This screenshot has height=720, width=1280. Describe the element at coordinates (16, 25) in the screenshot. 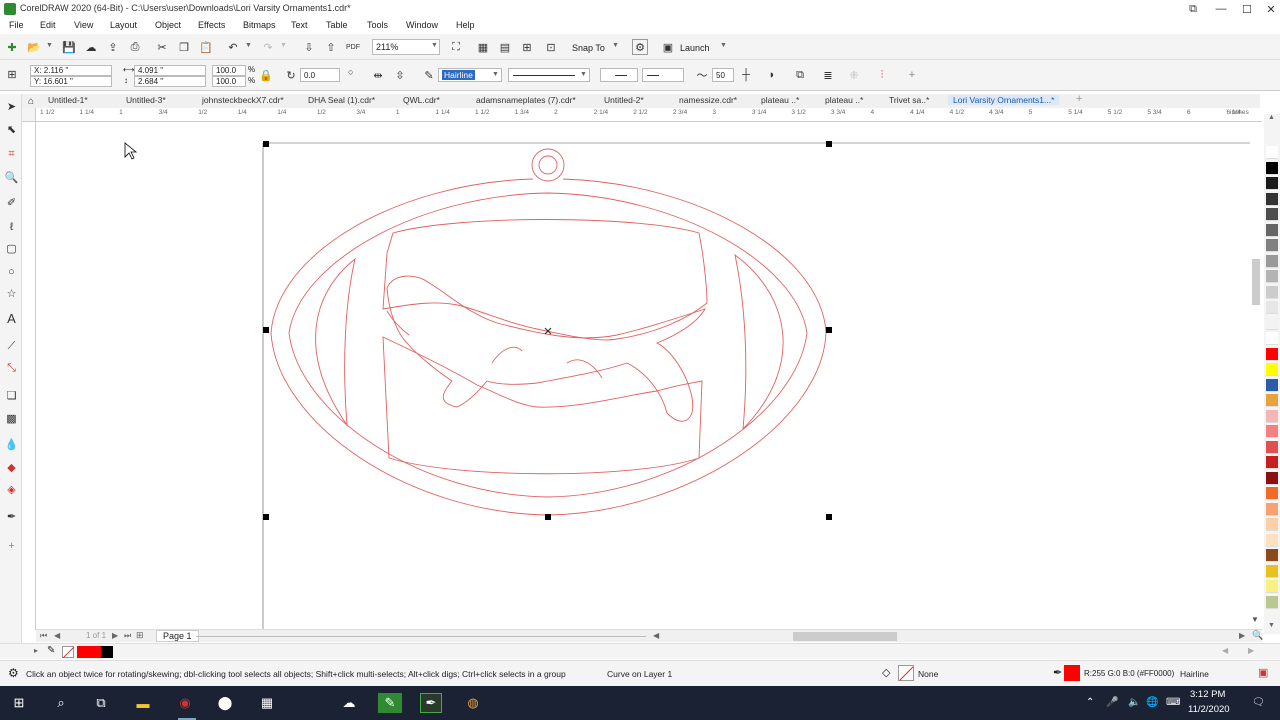

I see `menu-file: File` at that location.